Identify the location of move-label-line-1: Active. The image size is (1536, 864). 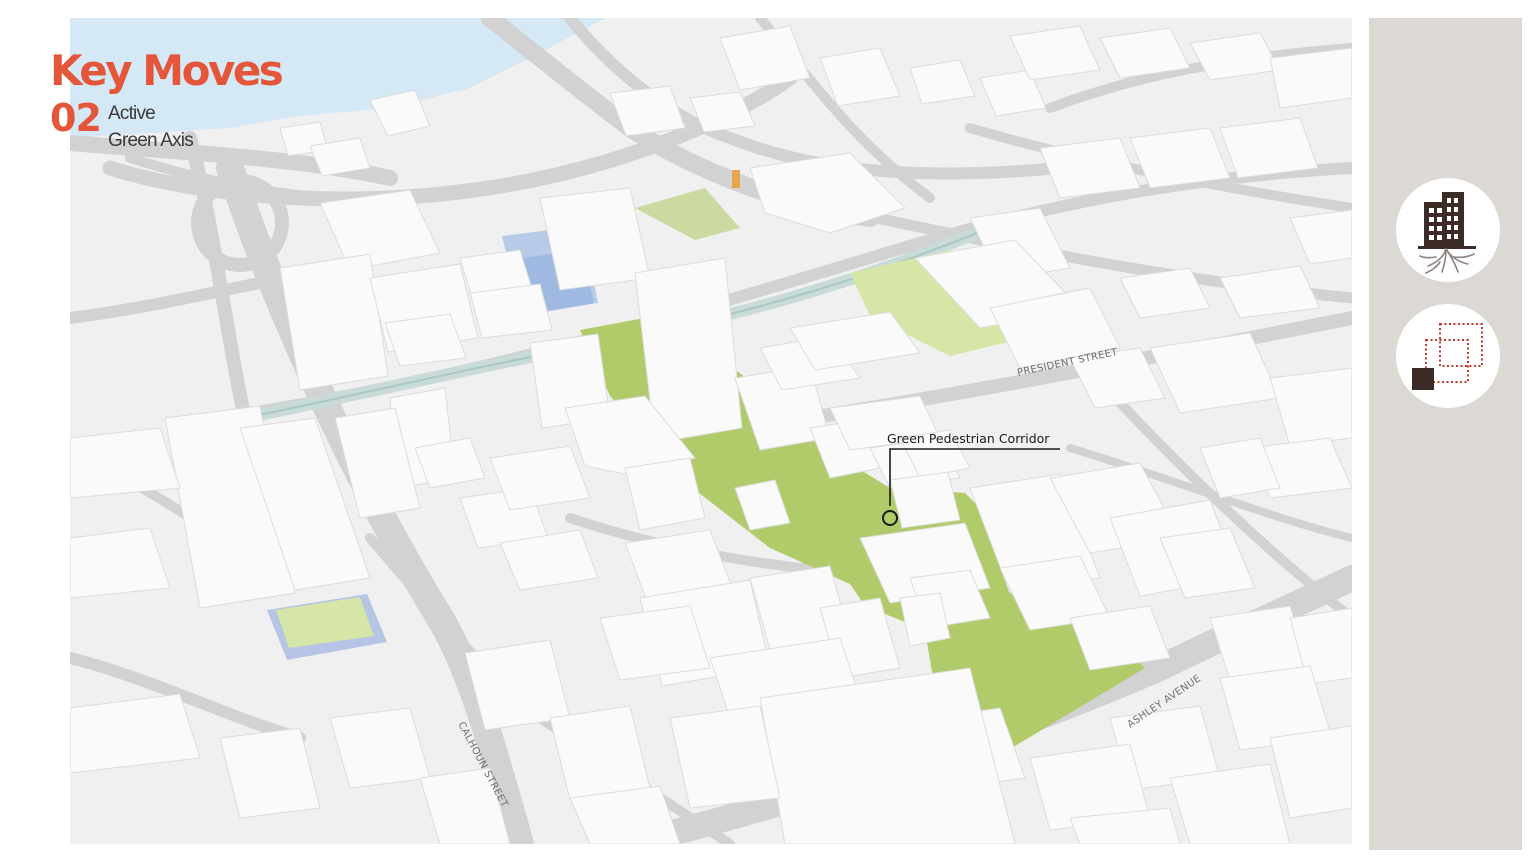
(132, 113).